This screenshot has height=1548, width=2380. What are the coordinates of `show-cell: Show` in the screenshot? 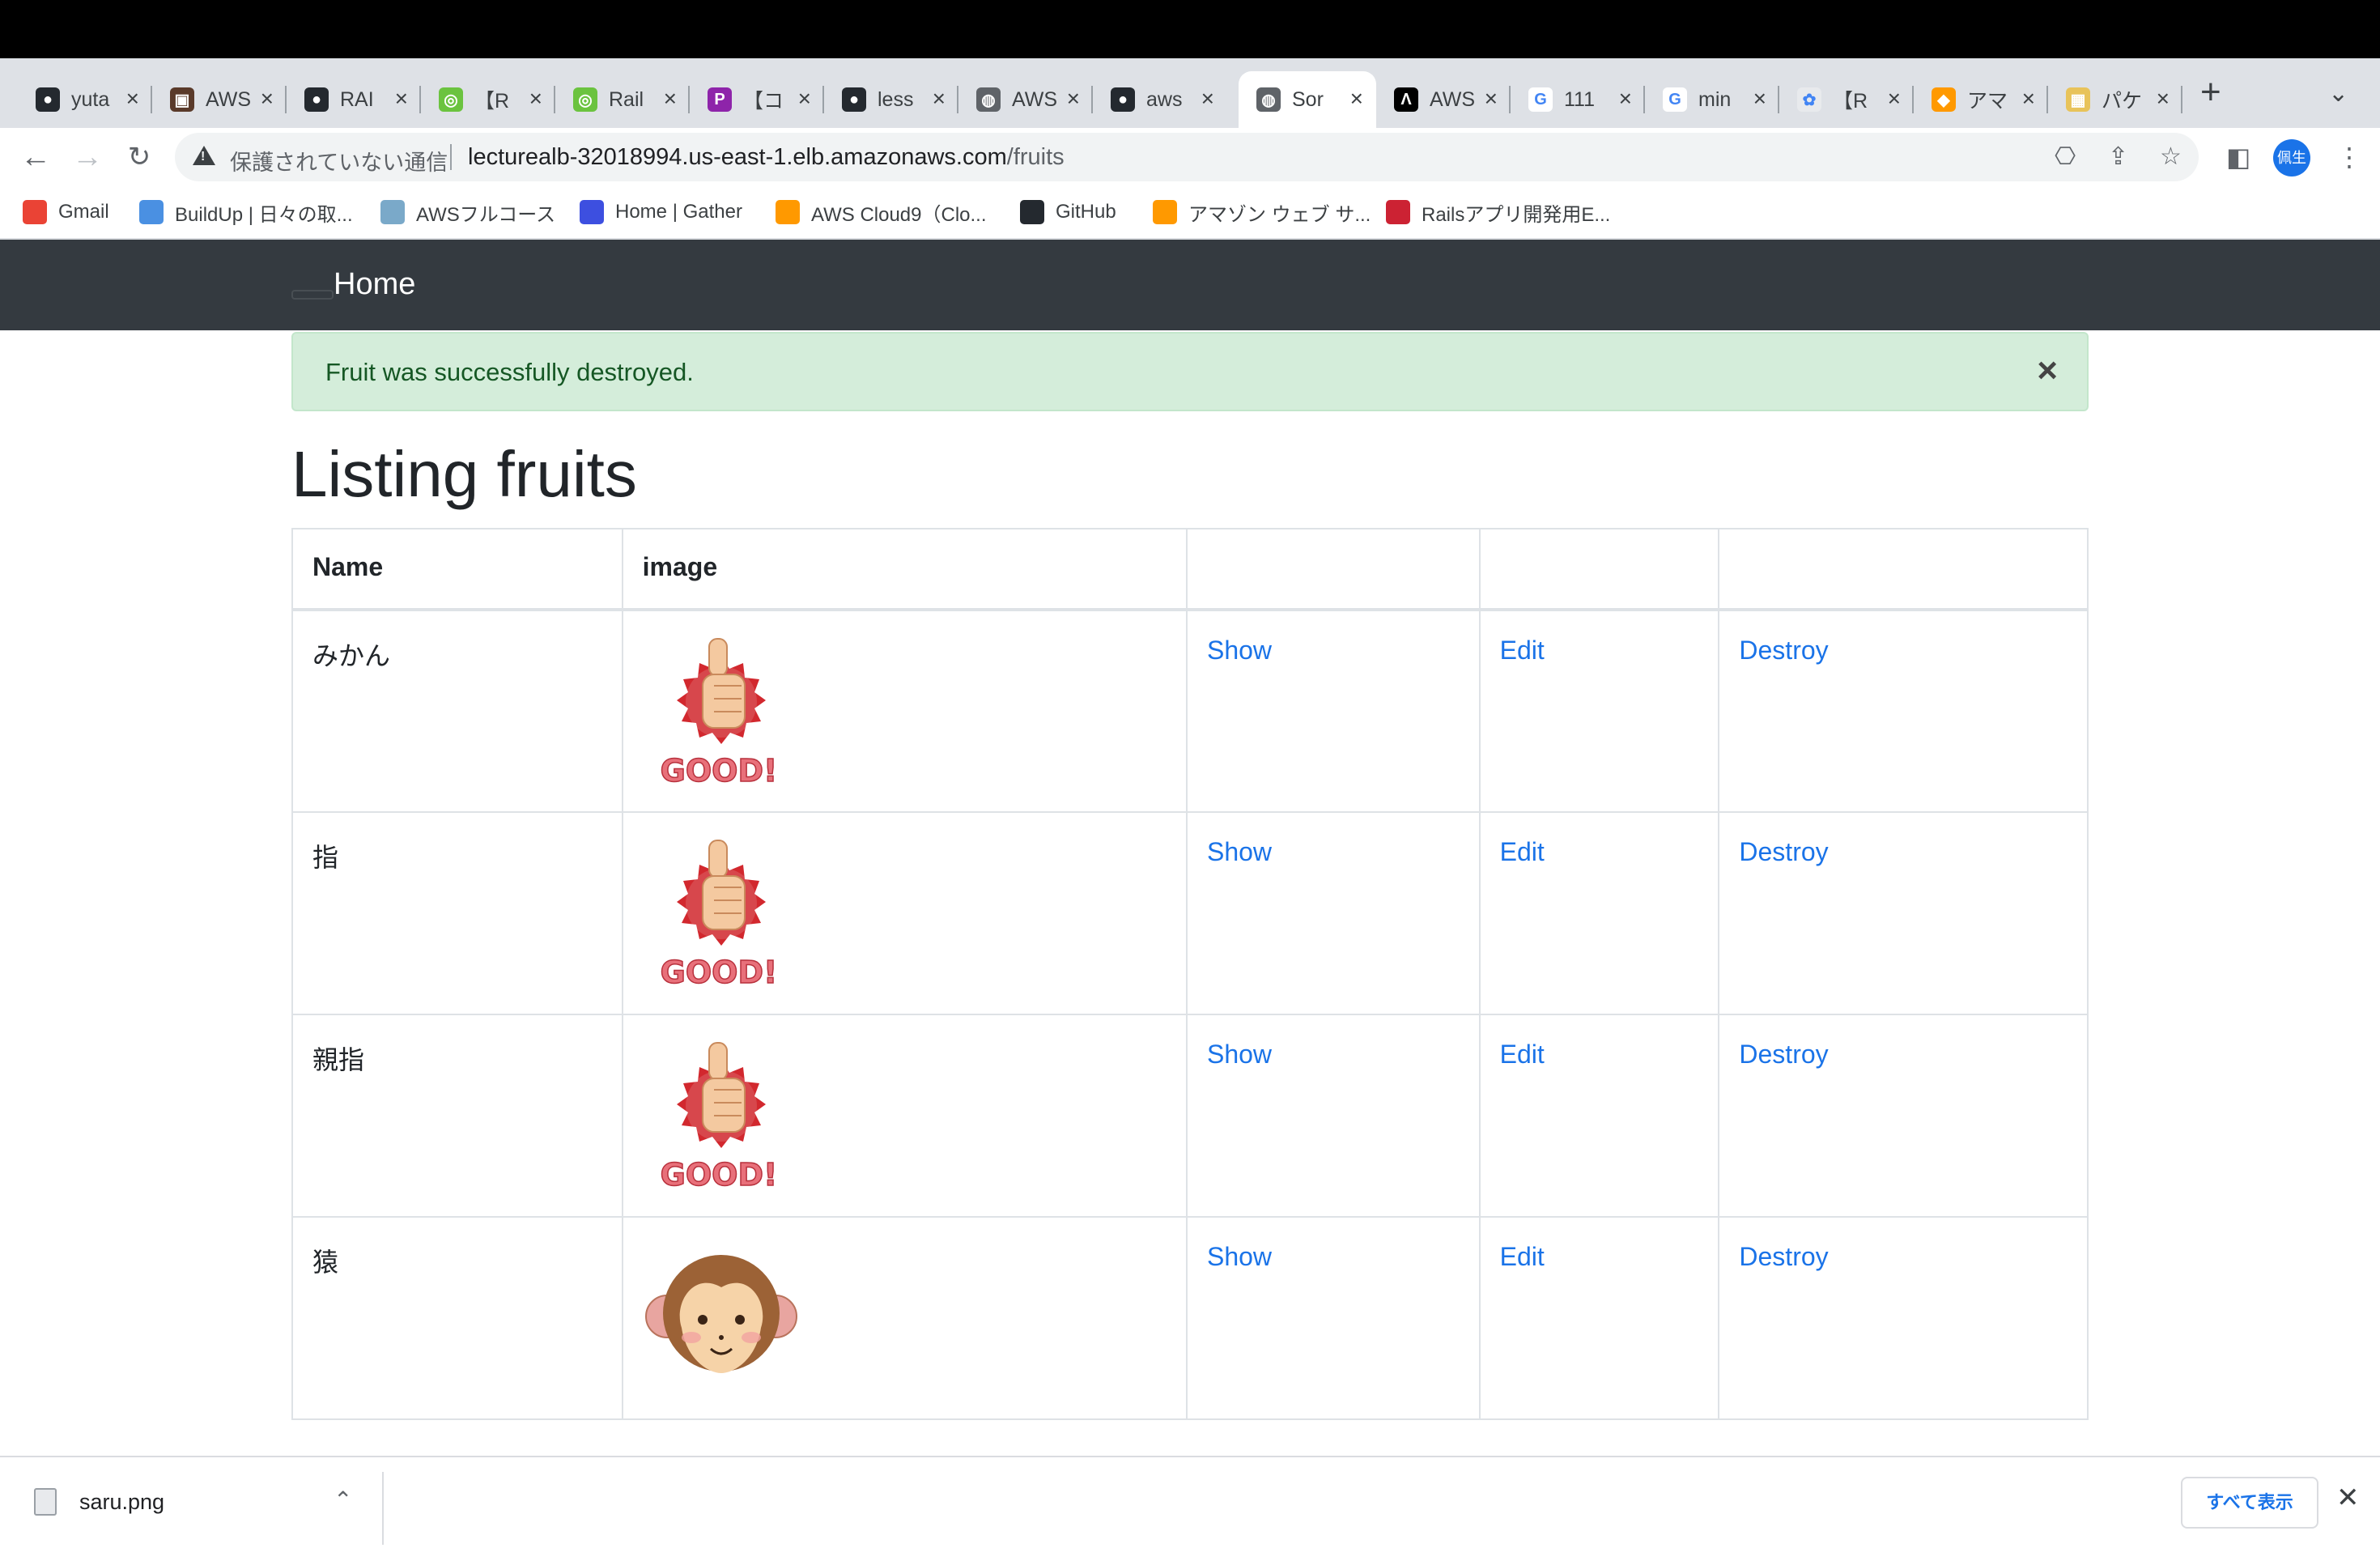 It's located at (1333, 913).